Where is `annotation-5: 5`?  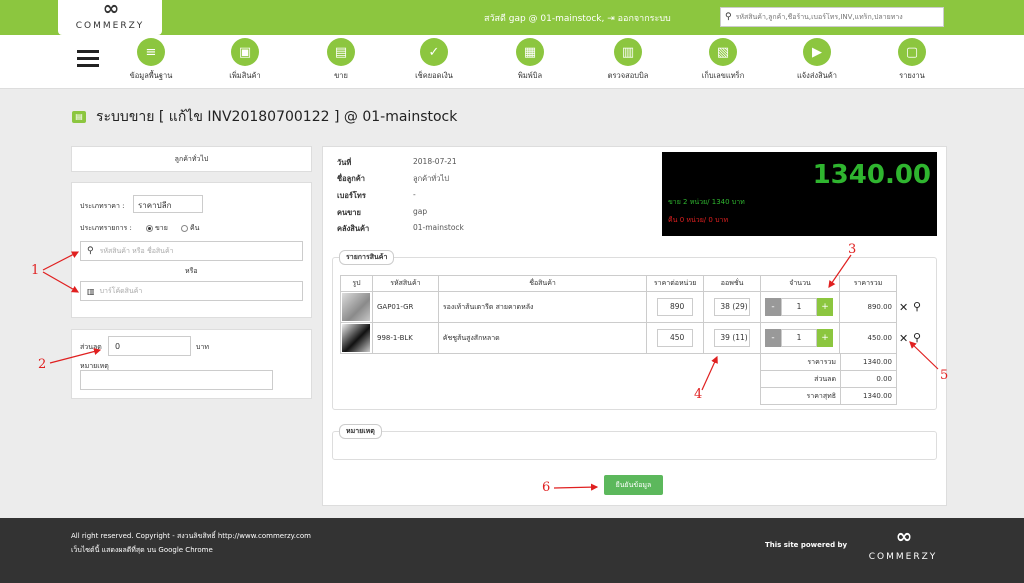
annotation-5: 5 is located at coordinates (944, 375).